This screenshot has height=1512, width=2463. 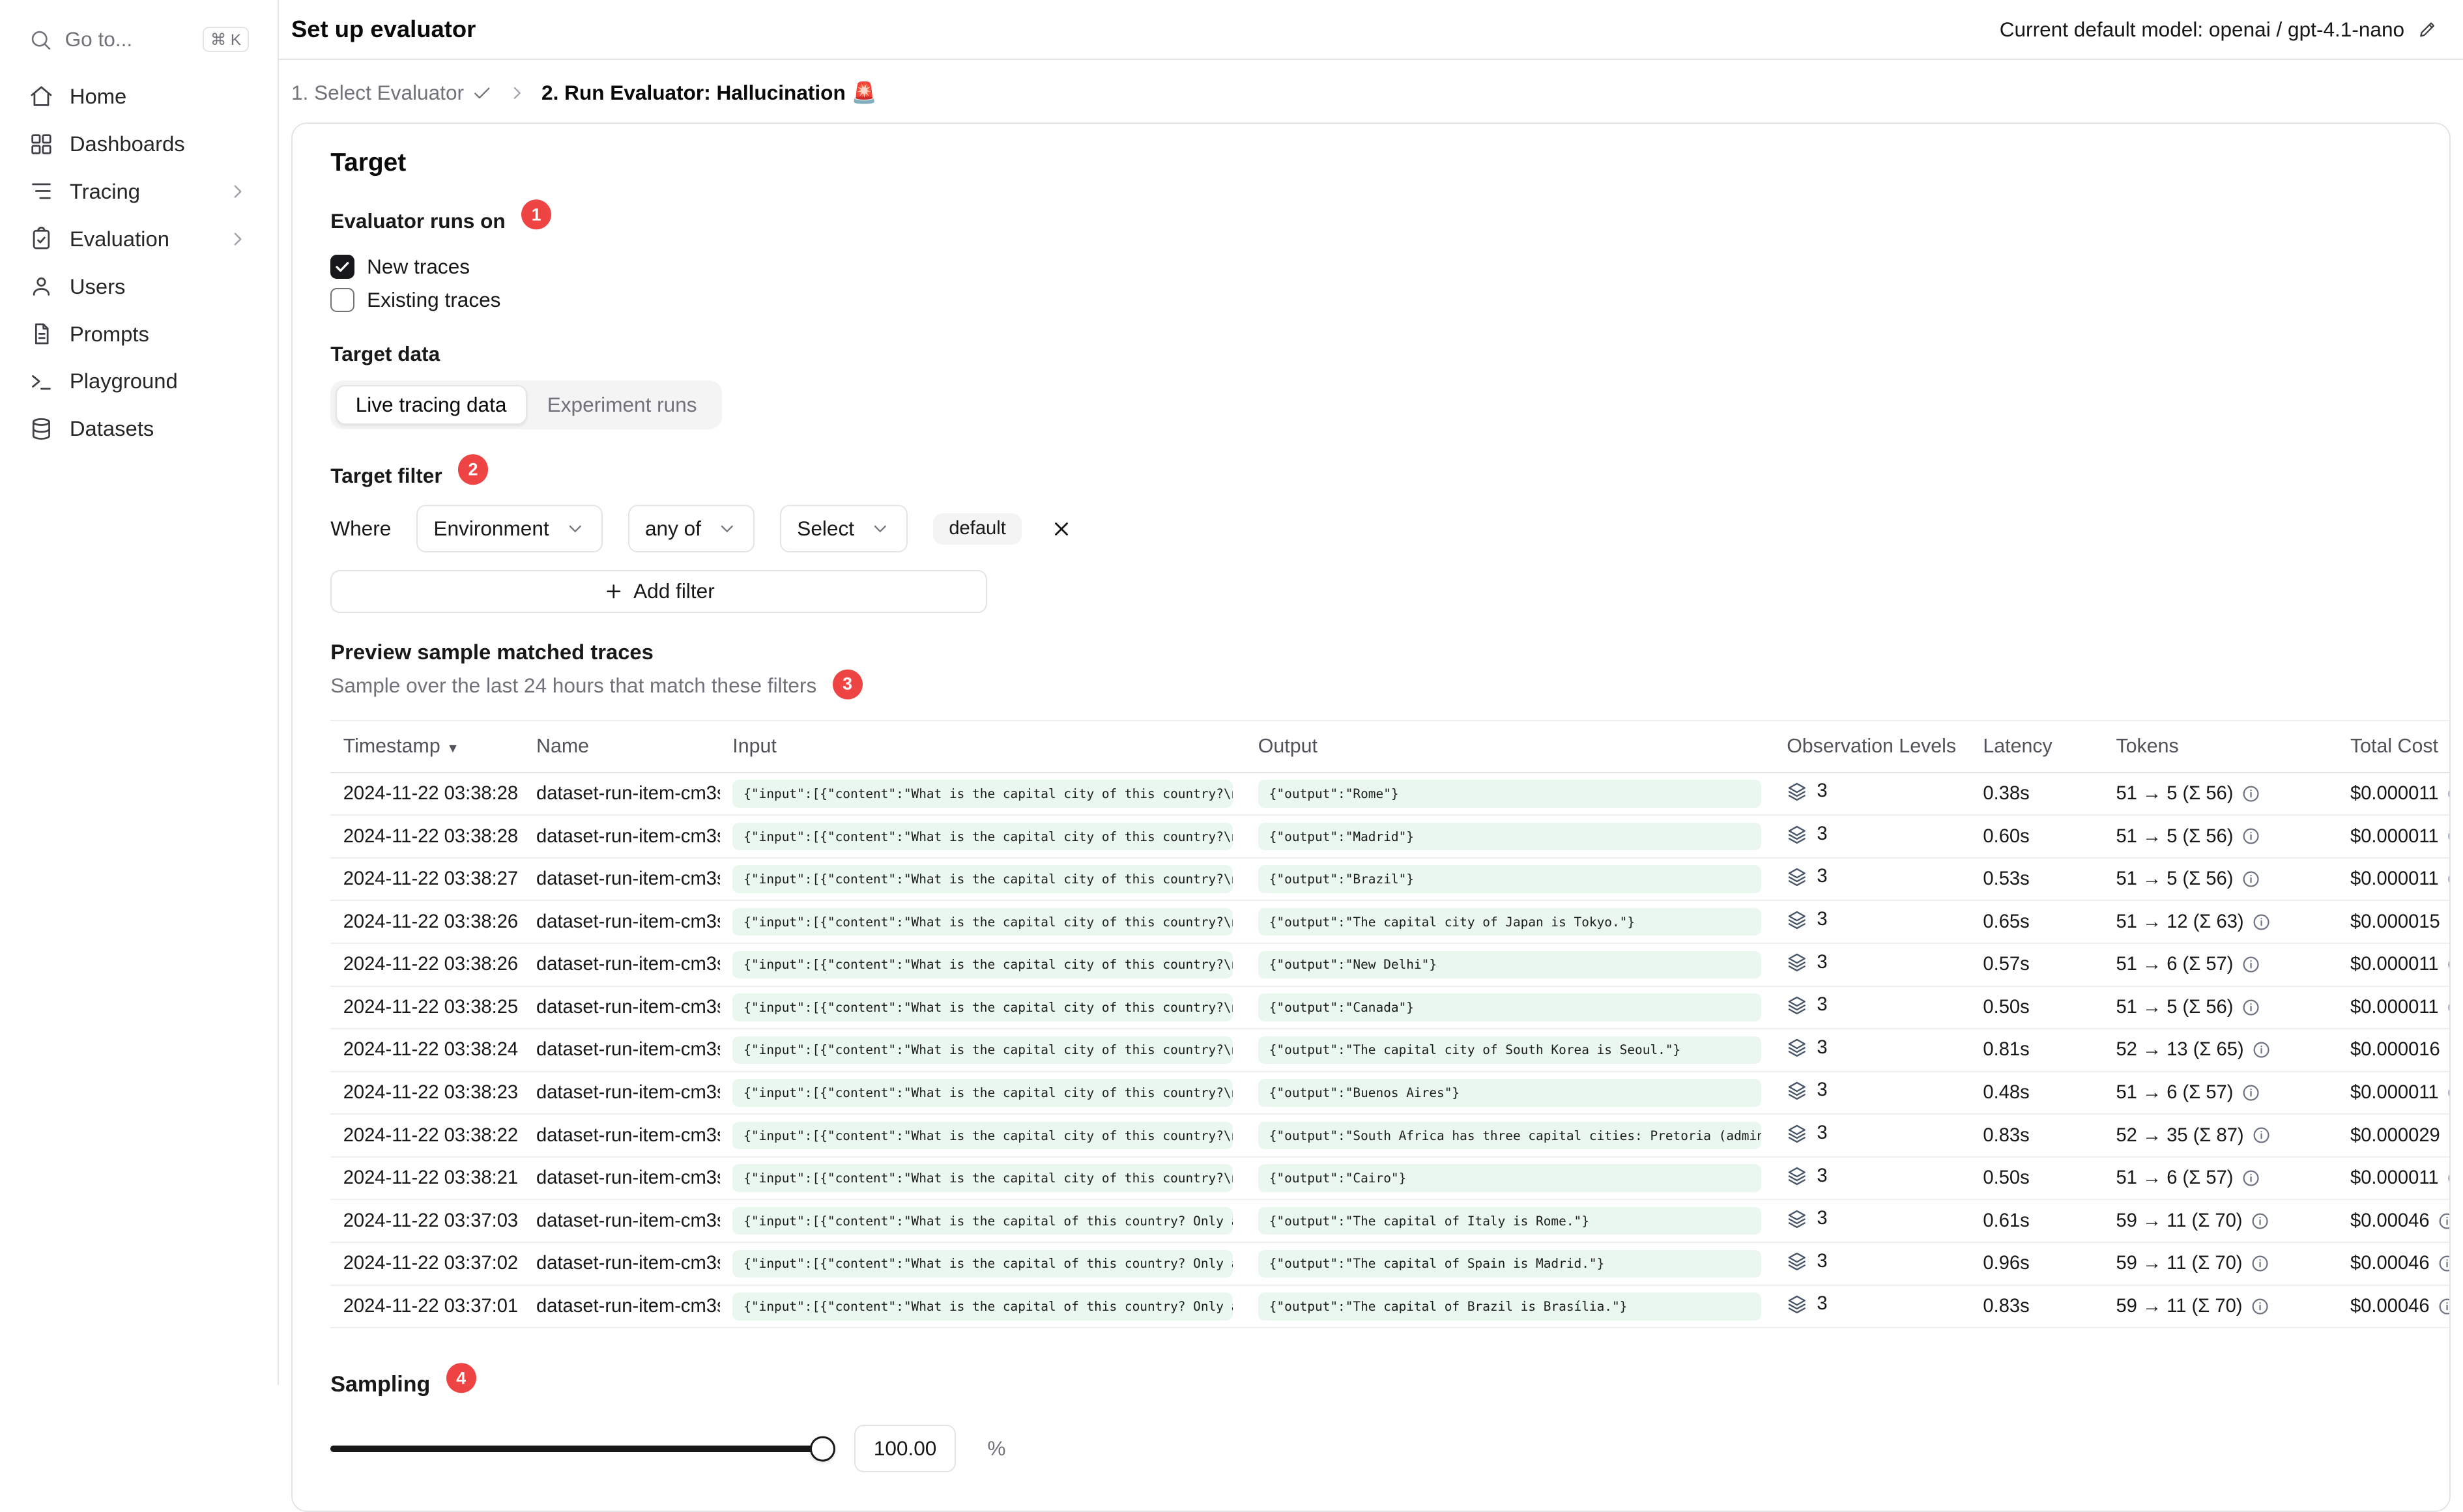 I want to click on sampling-slider, so click(x=576, y=1449).